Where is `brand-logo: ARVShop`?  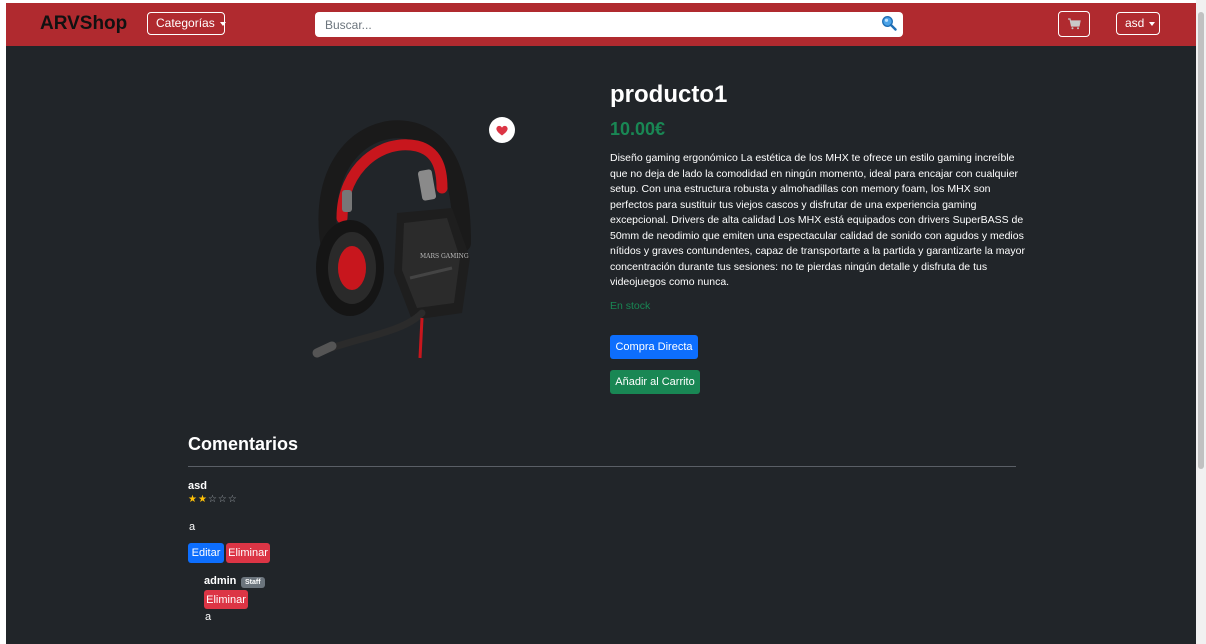 brand-logo: ARVShop is located at coordinates (83, 24).